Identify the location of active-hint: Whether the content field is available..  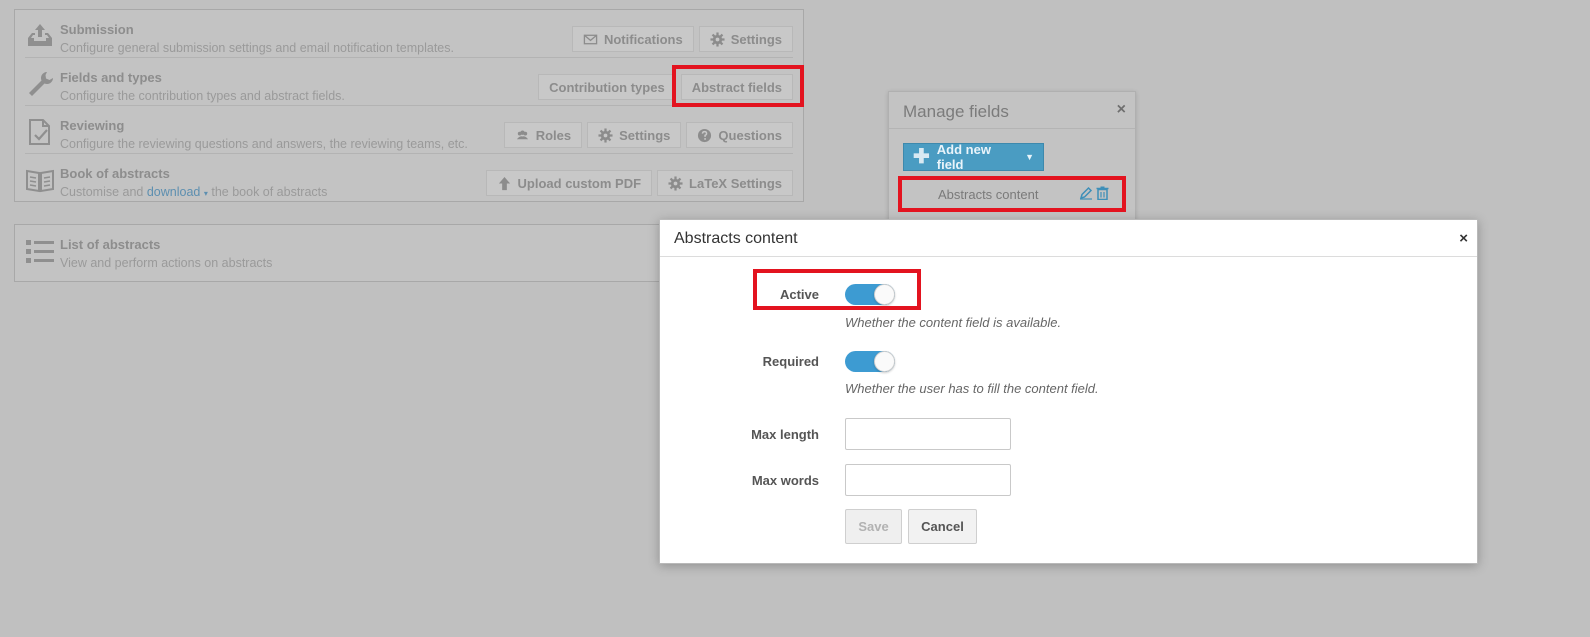
(953, 322).